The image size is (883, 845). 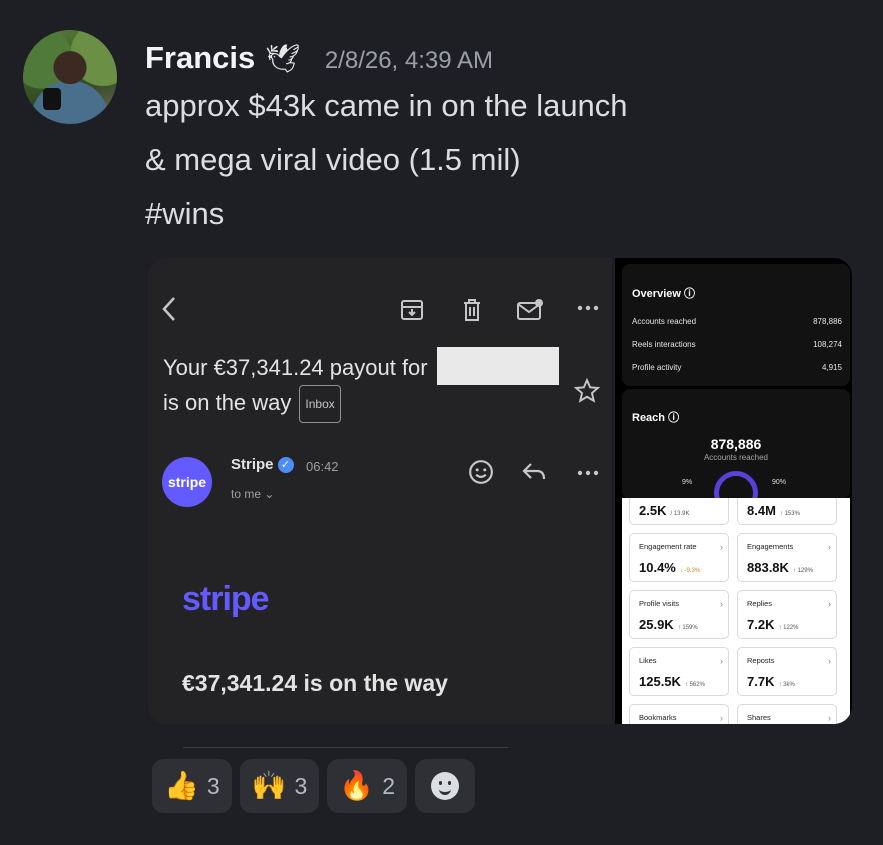 I want to click on reach-title-text: Reach, so click(x=649, y=418).